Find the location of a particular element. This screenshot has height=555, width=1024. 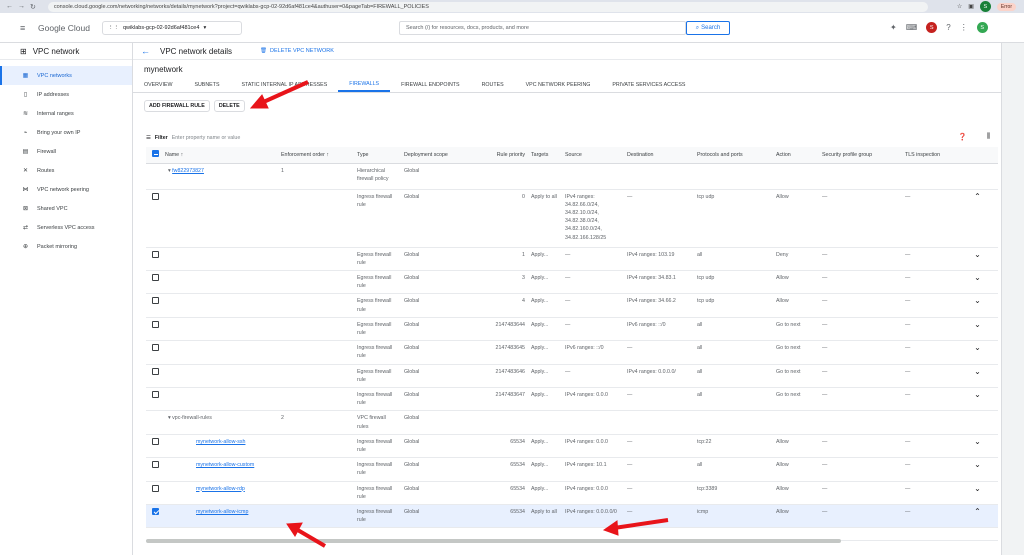

col-targets: Targets is located at coordinates (545, 155).